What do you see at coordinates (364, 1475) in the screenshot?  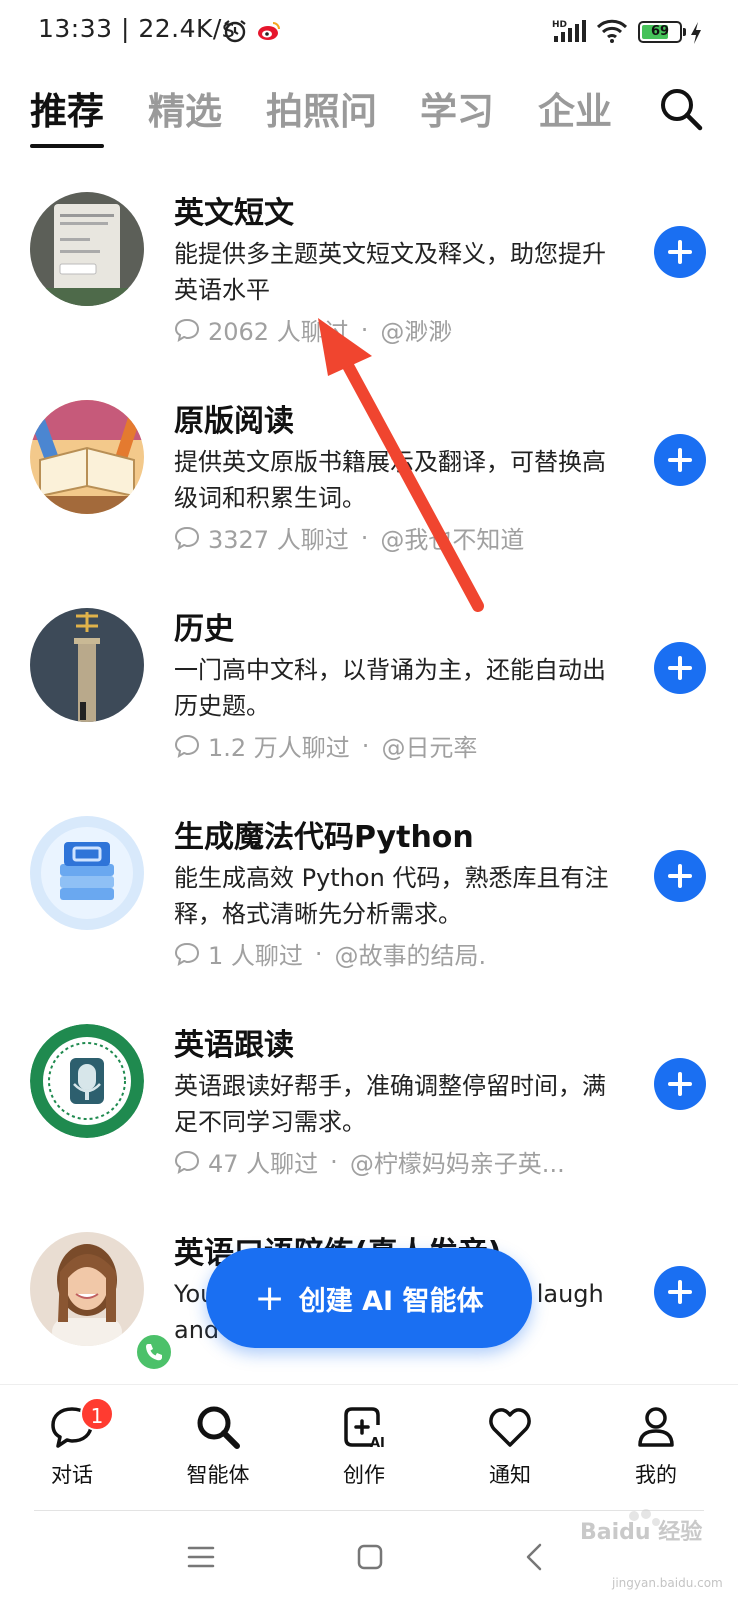 I see `nav-label: 创作` at bounding box center [364, 1475].